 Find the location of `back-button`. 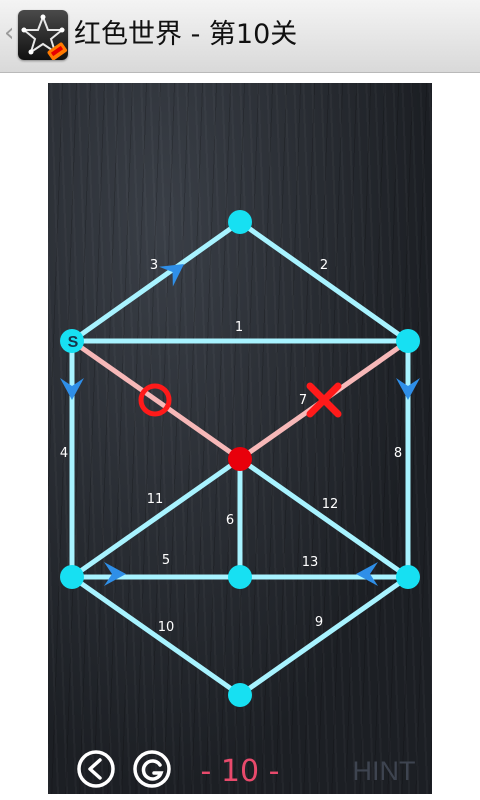

back-button is located at coordinates (96, 769).